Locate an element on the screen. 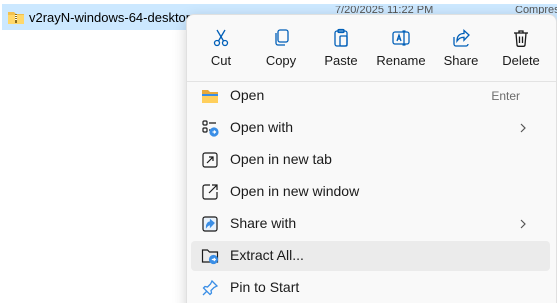  menu-item-open: Open Enter is located at coordinates (370, 96).